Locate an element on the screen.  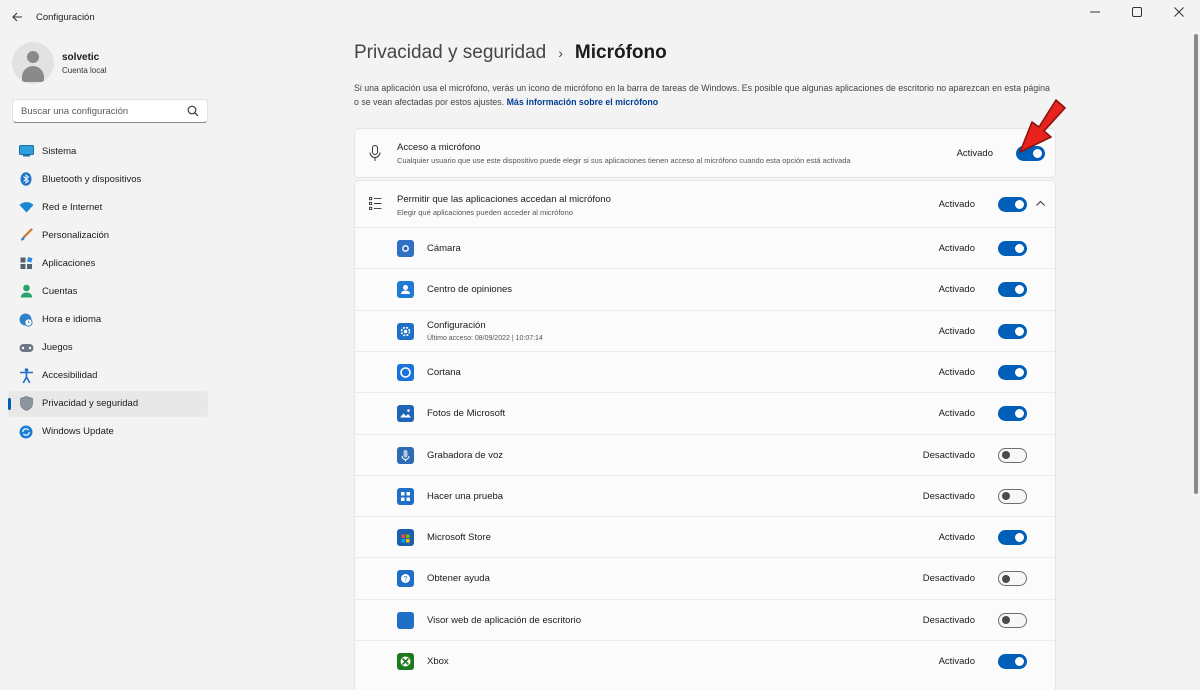
breadcrumb-parent: Privacidad y seguridad is located at coordinates (450, 53).